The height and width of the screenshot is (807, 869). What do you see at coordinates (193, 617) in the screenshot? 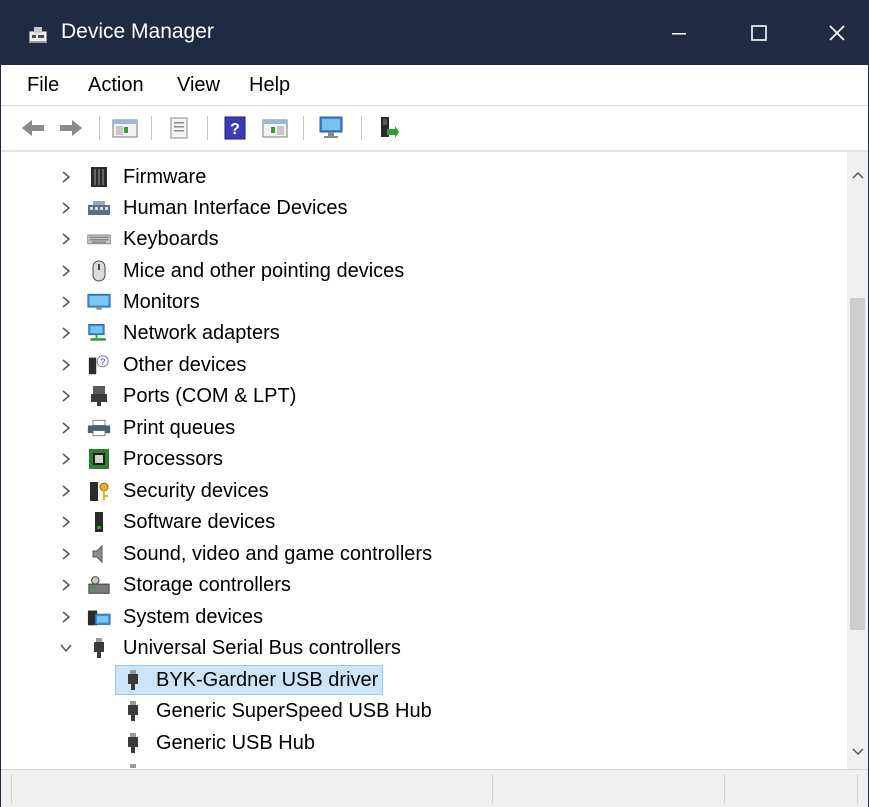
I see `tree-item-label: System devices` at bounding box center [193, 617].